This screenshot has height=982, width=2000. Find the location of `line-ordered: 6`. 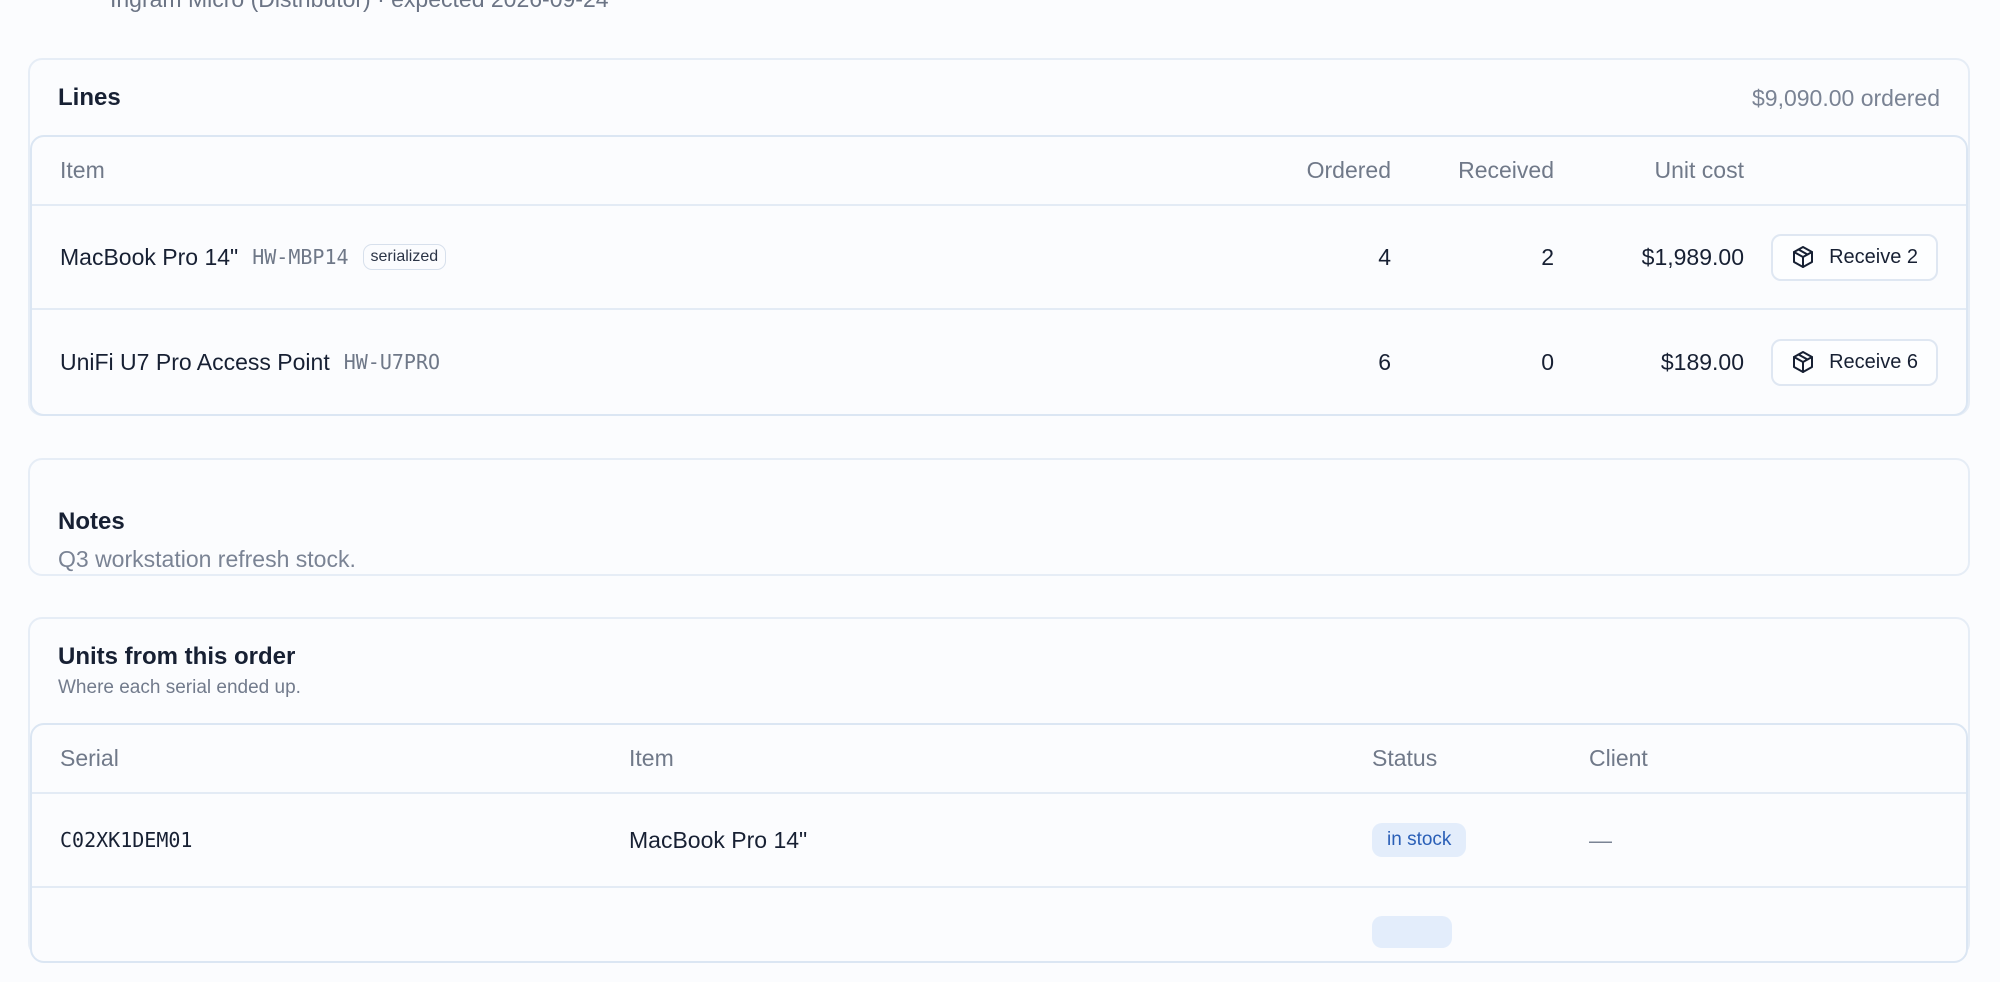

line-ordered: 6 is located at coordinates (1384, 361).